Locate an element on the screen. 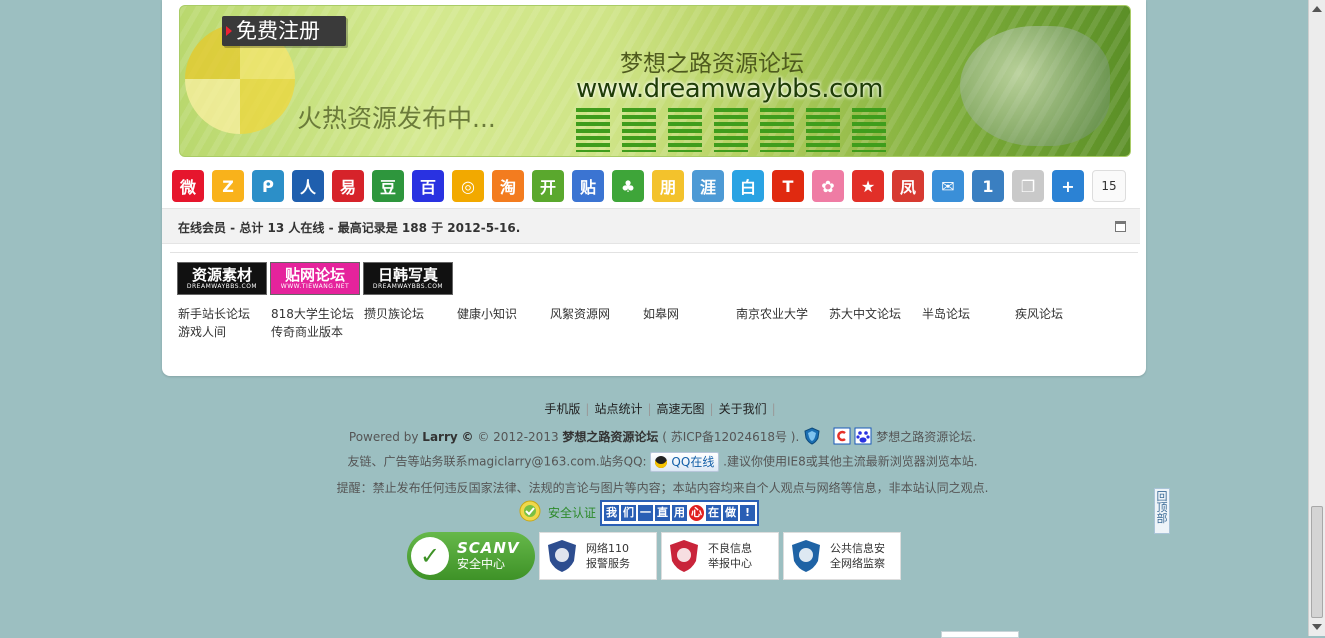  cert-text: 网络110 is located at coordinates (607, 548).